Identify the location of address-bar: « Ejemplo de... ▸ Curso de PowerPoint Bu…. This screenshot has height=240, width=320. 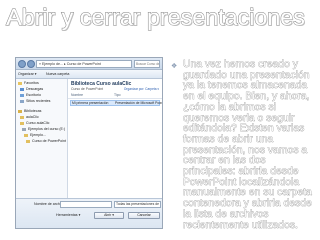
(89, 64).